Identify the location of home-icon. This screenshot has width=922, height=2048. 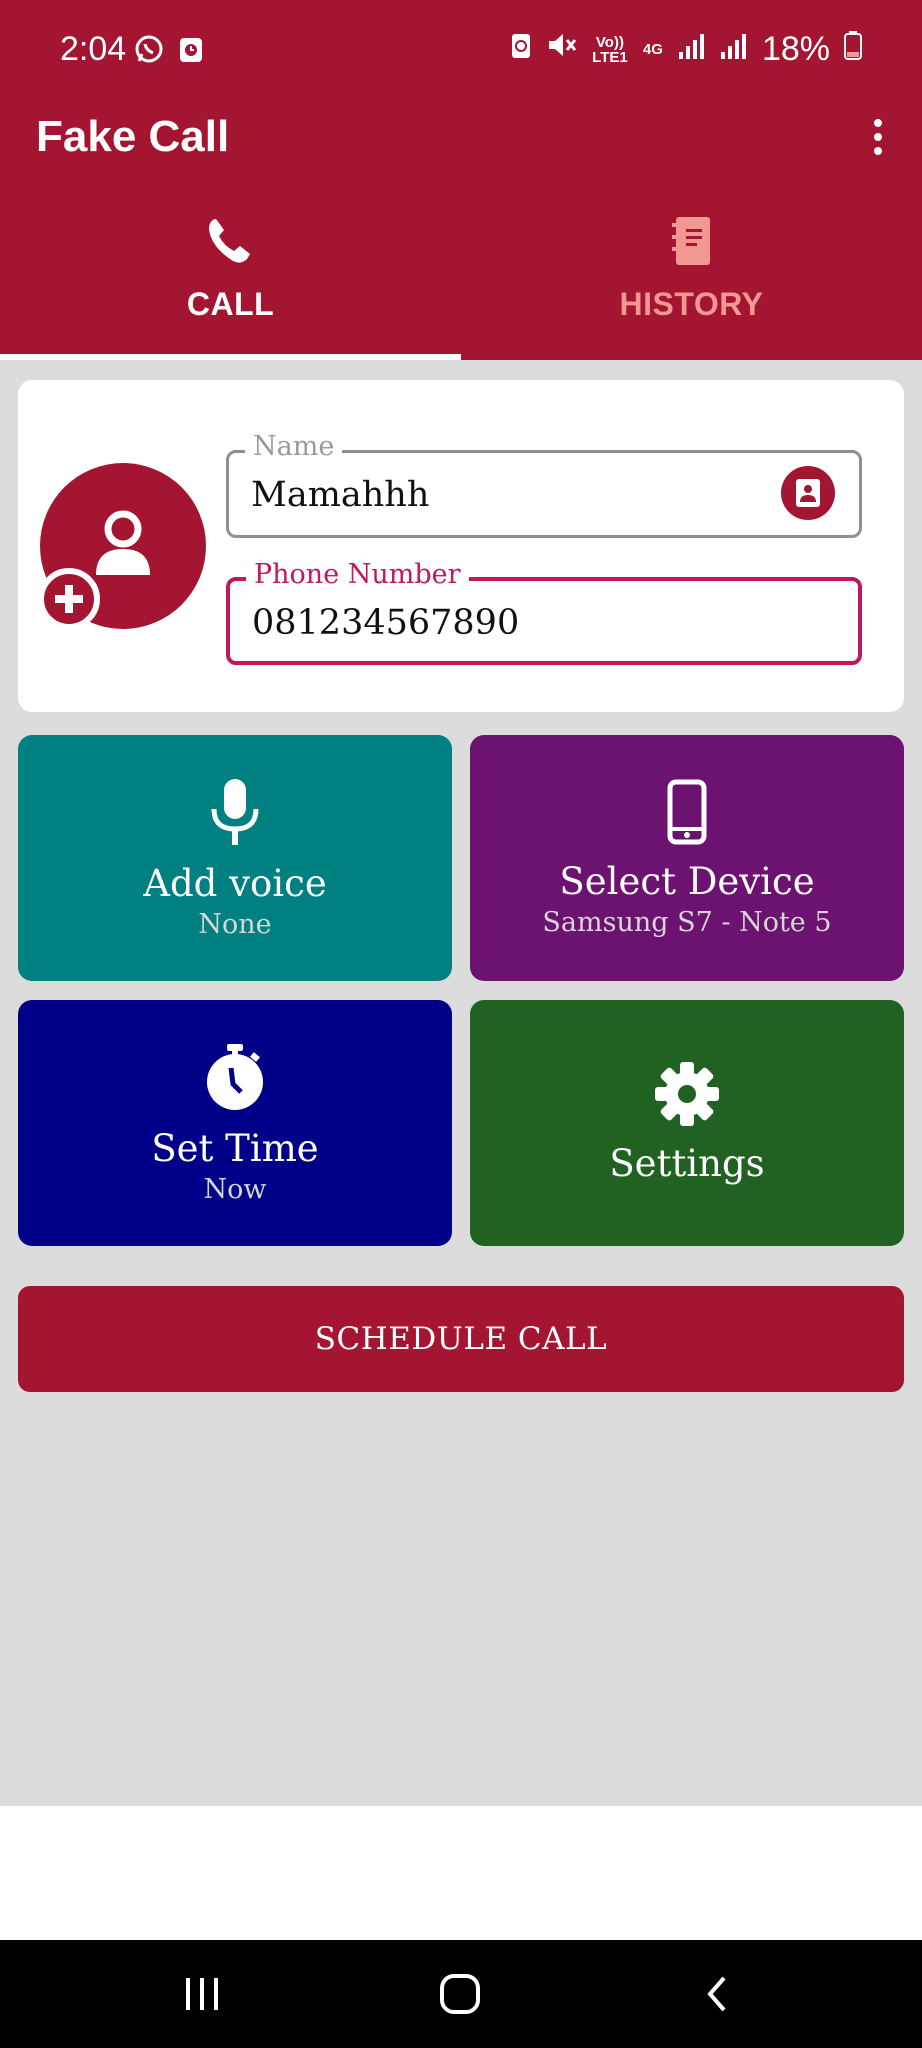
(460, 1994).